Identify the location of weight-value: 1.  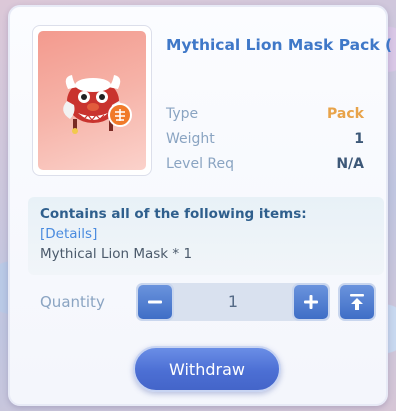
(359, 139).